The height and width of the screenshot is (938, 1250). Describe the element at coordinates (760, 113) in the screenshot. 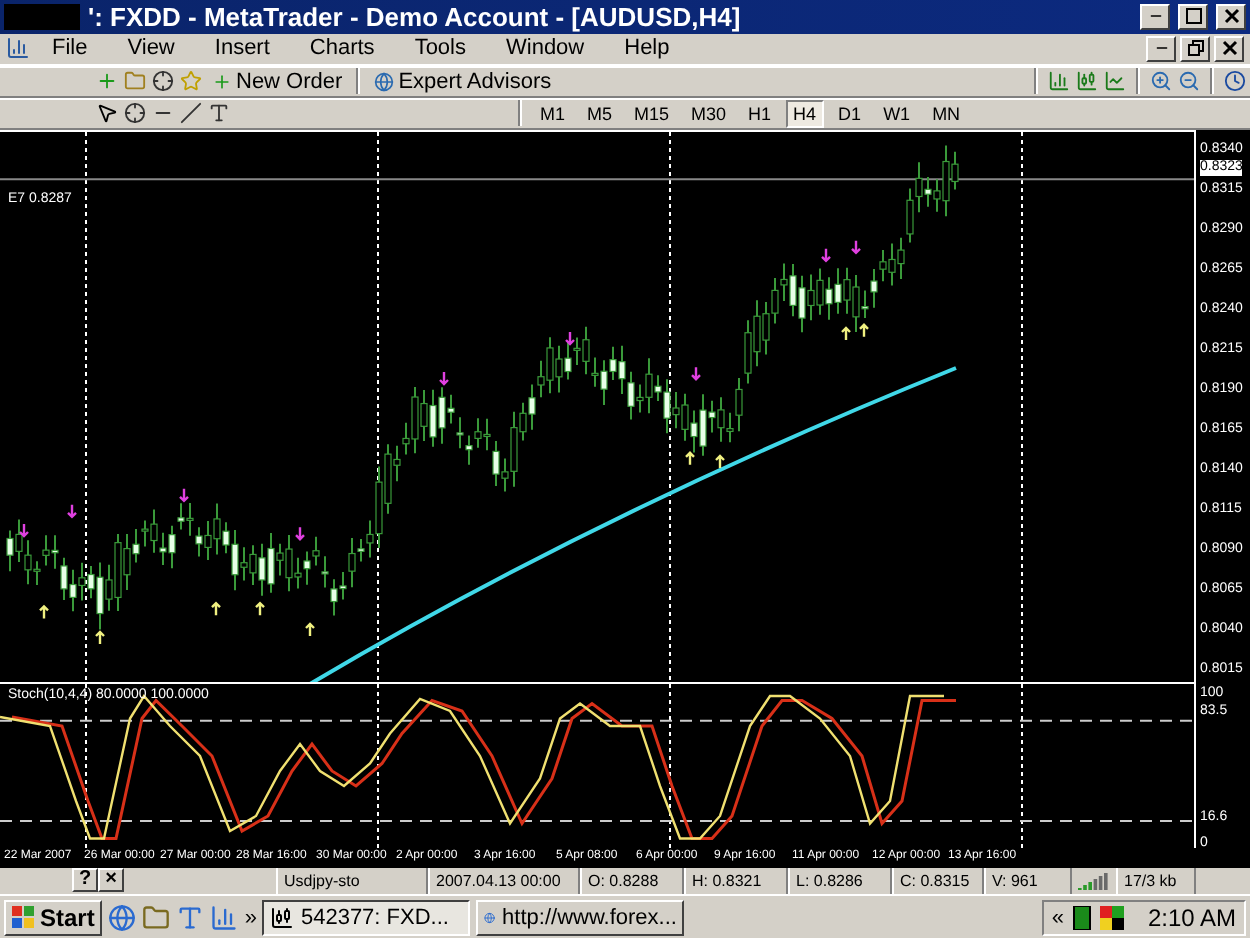

I see `timeframe-button: H1` at that location.